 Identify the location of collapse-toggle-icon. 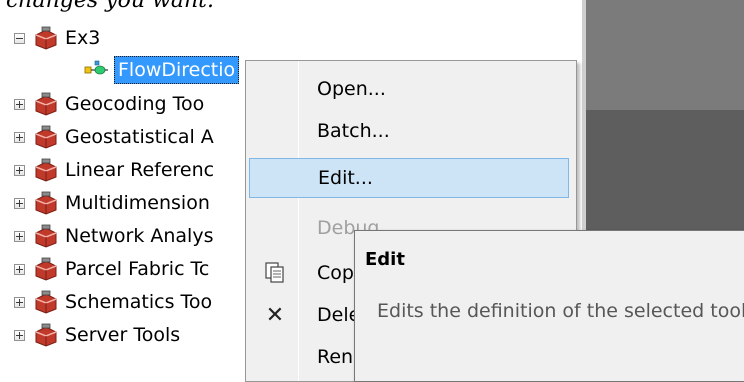
(19, 38).